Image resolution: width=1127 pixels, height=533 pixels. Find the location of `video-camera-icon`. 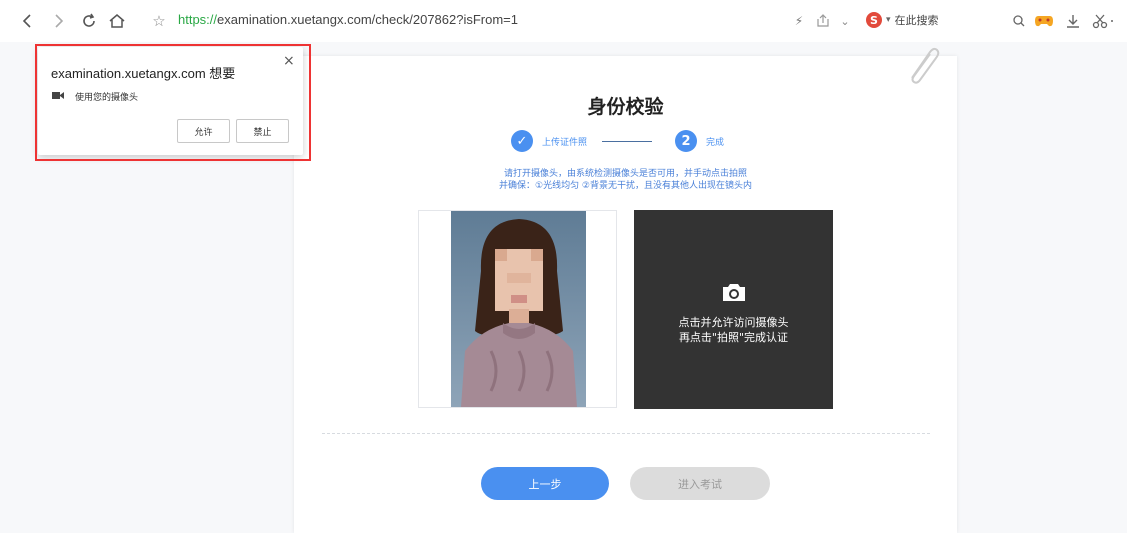

video-camera-icon is located at coordinates (58, 95).